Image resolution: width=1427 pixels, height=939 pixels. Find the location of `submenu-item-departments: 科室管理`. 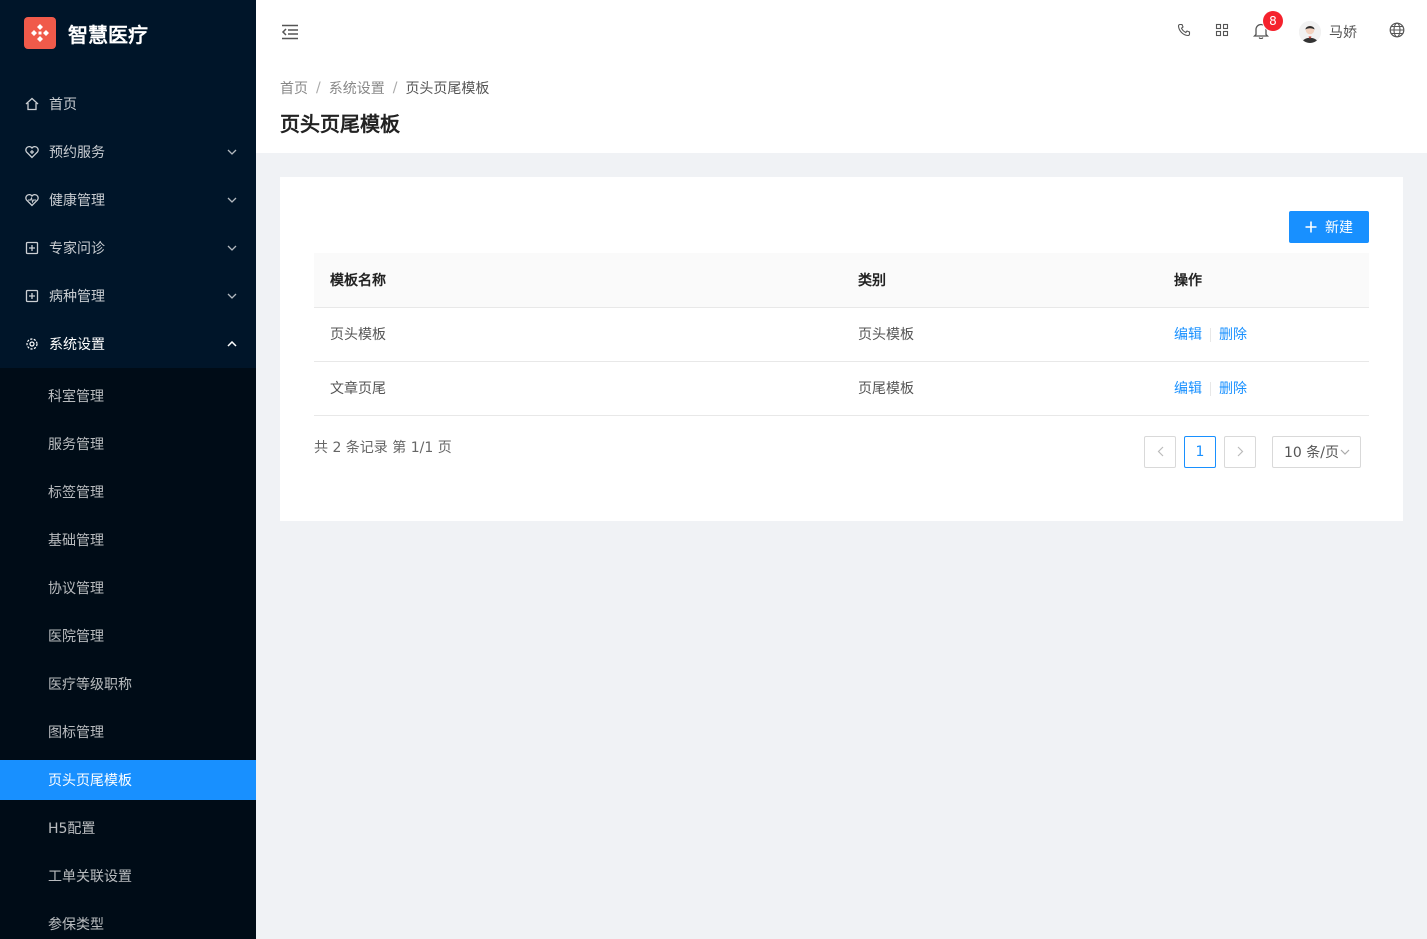

submenu-item-departments: 科室管理 is located at coordinates (128, 396).